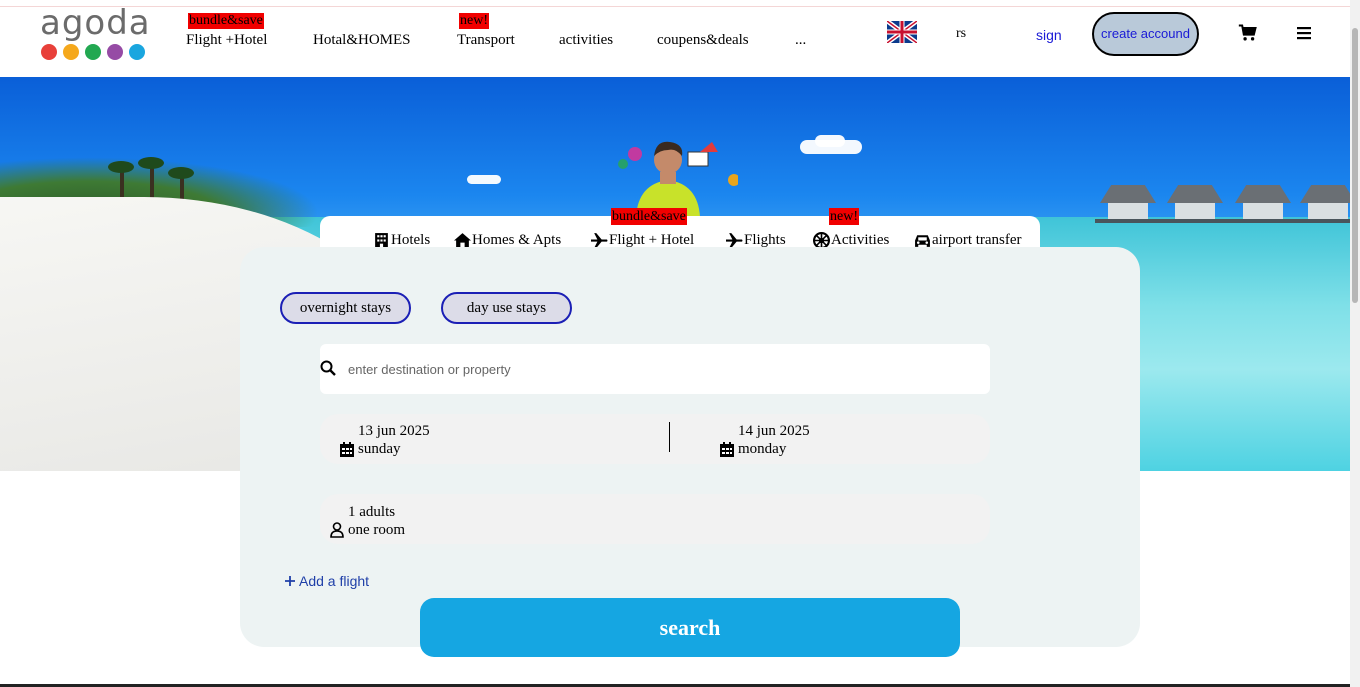 This screenshot has height=687, width=1360. Describe the element at coordinates (379, 449) in the screenshot. I see `checkin-day: sunday` at that location.